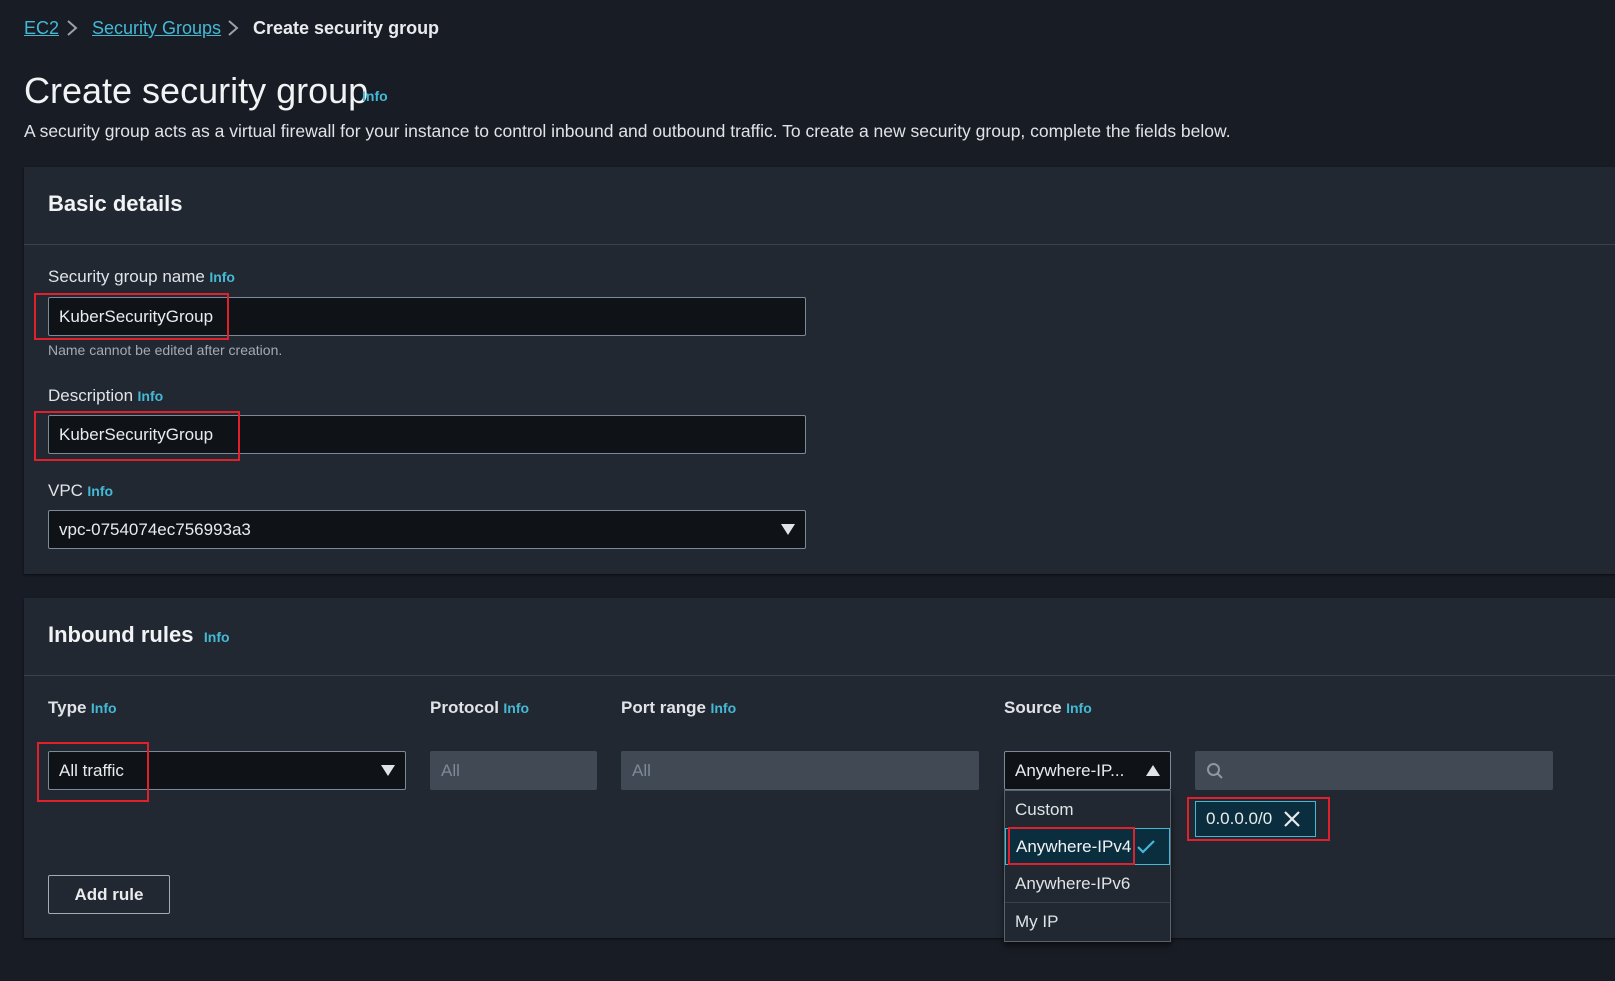 This screenshot has width=1615, height=981. Describe the element at coordinates (641, 770) in the screenshot. I see `port-range-value: All` at that location.